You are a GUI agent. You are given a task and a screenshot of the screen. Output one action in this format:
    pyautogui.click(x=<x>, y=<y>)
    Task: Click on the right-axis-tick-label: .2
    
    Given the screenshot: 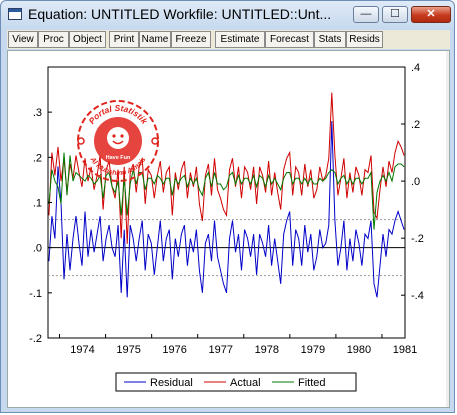 What is the action you would take?
    pyautogui.click(x=415, y=125)
    